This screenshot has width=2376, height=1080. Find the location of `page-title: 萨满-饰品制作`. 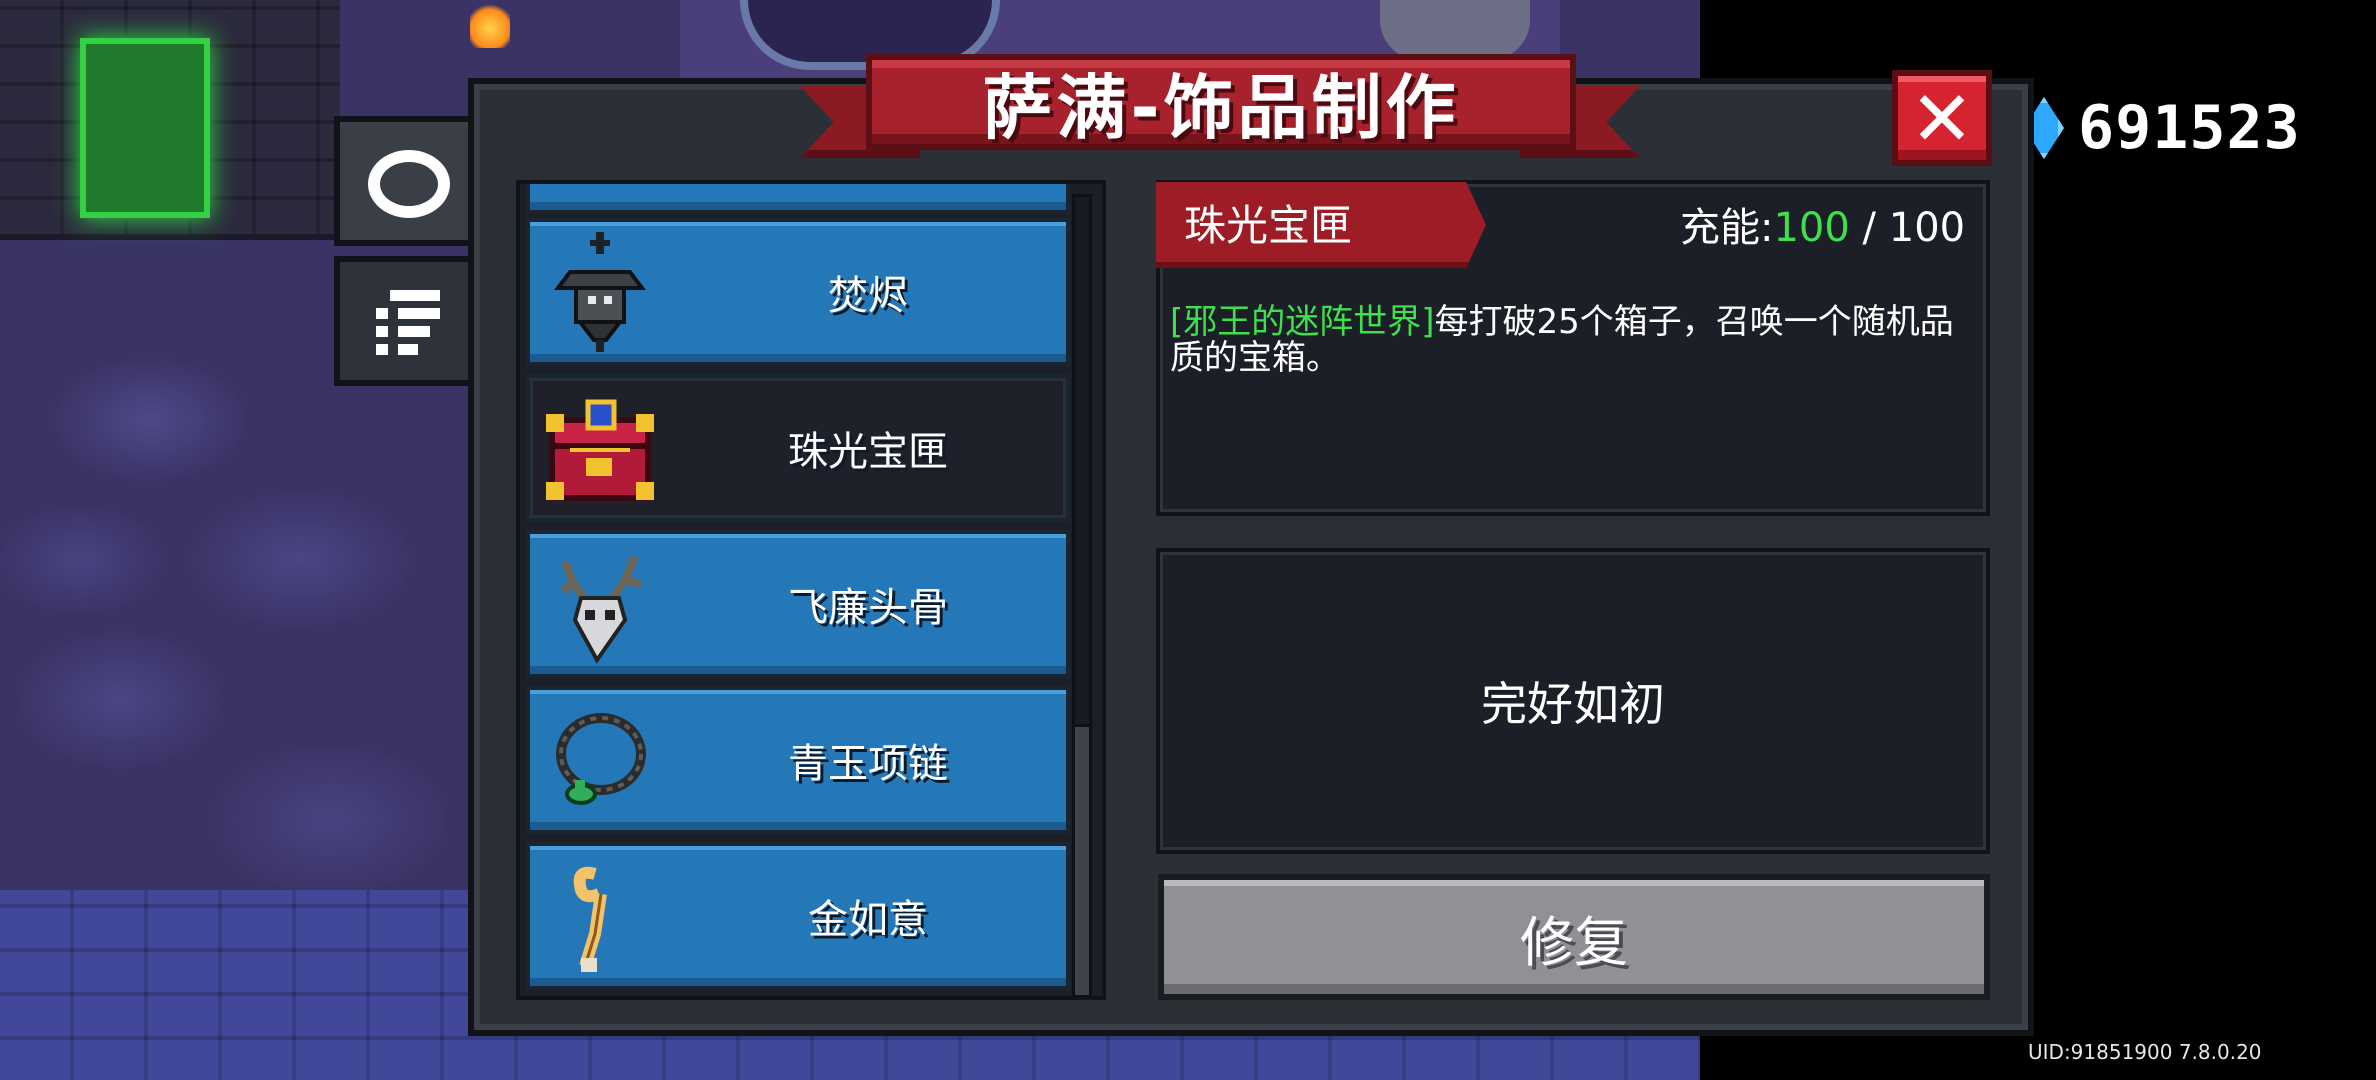

page-title: 萨满-饰品制作 is located at coordinates (1221, 107).